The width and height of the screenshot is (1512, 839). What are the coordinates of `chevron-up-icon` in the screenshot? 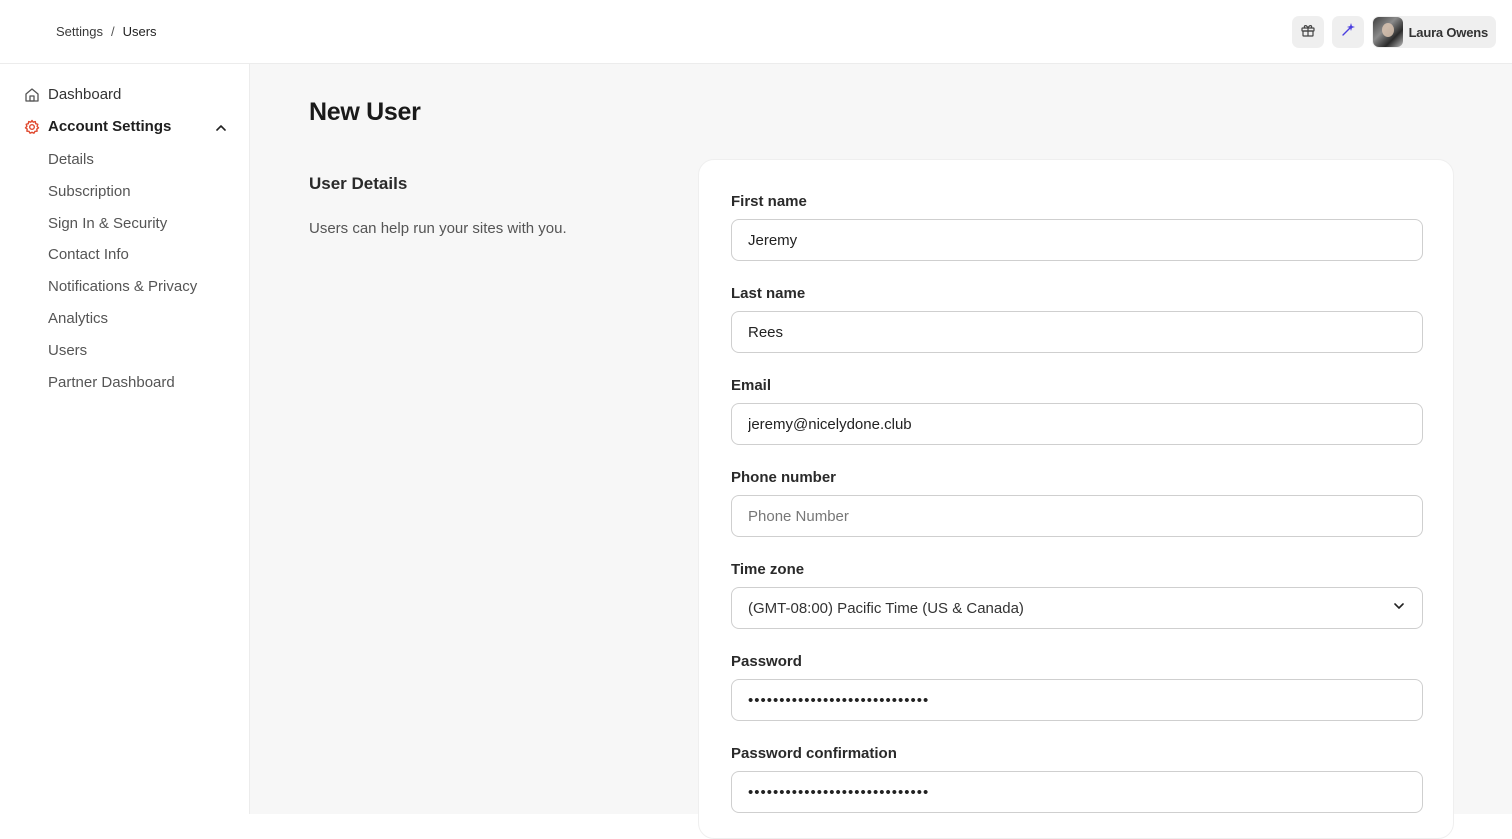 It's located at (221, 130).